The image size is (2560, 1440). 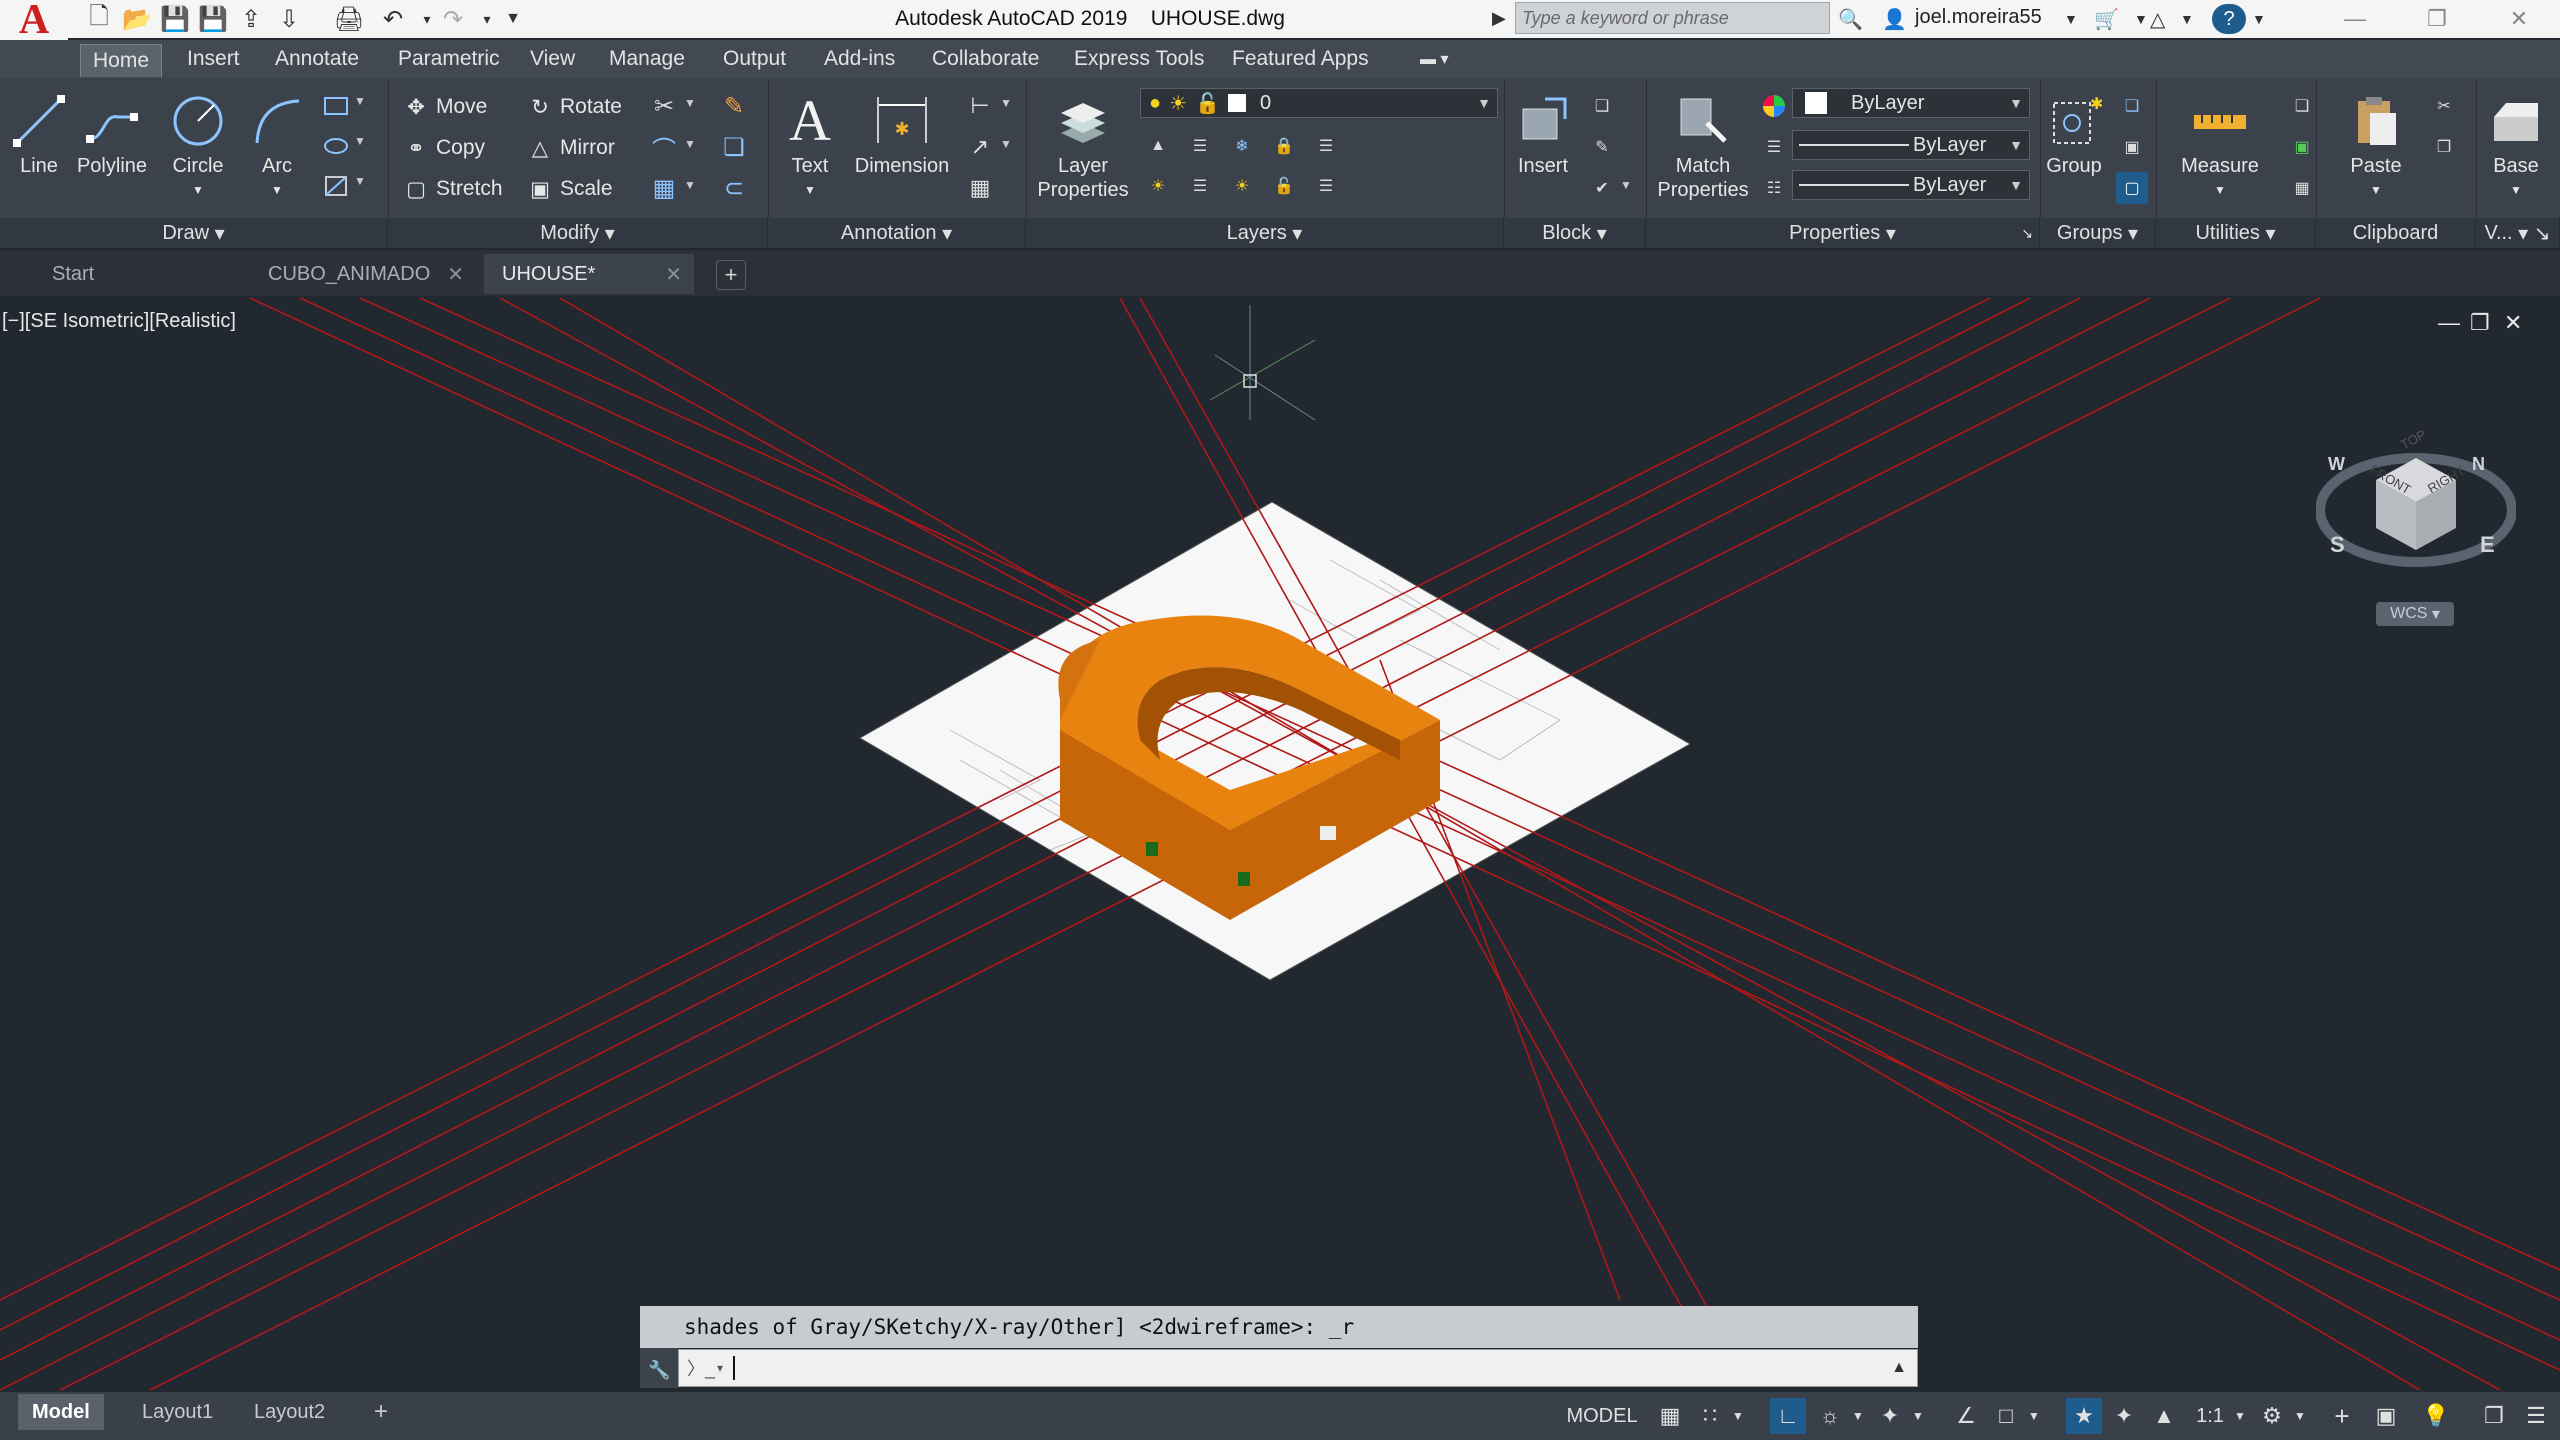 I want to click on circle-dropdown-icon: ▼, so click(x=198, y=190).